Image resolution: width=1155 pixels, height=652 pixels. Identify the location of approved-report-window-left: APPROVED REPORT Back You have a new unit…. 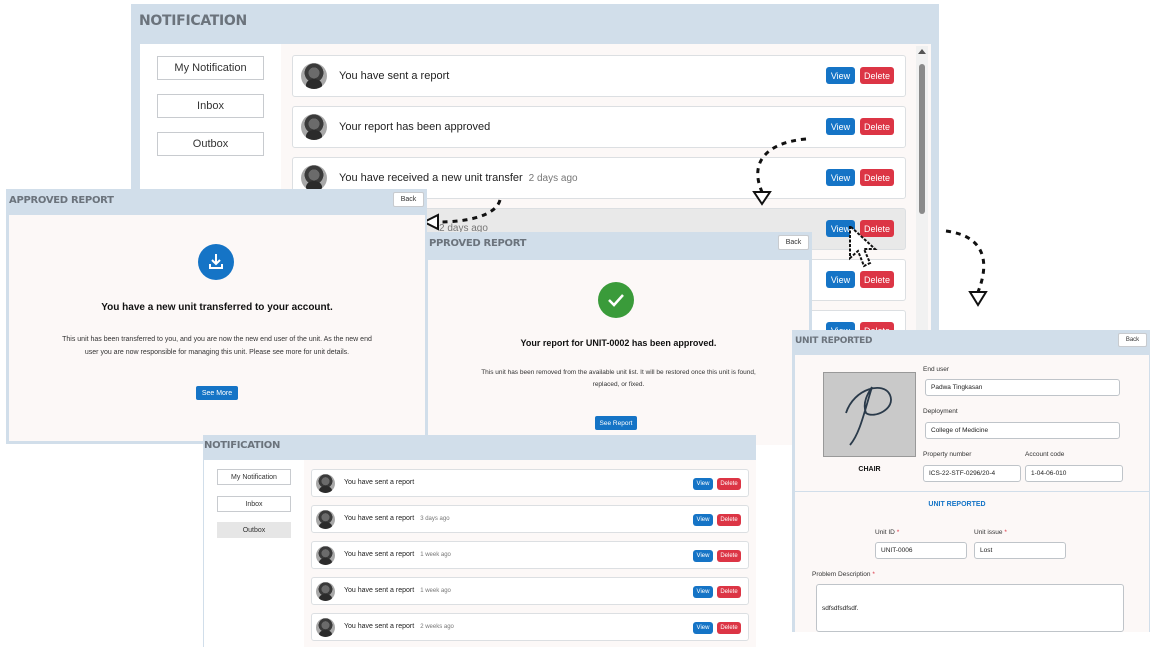
(216, 316).